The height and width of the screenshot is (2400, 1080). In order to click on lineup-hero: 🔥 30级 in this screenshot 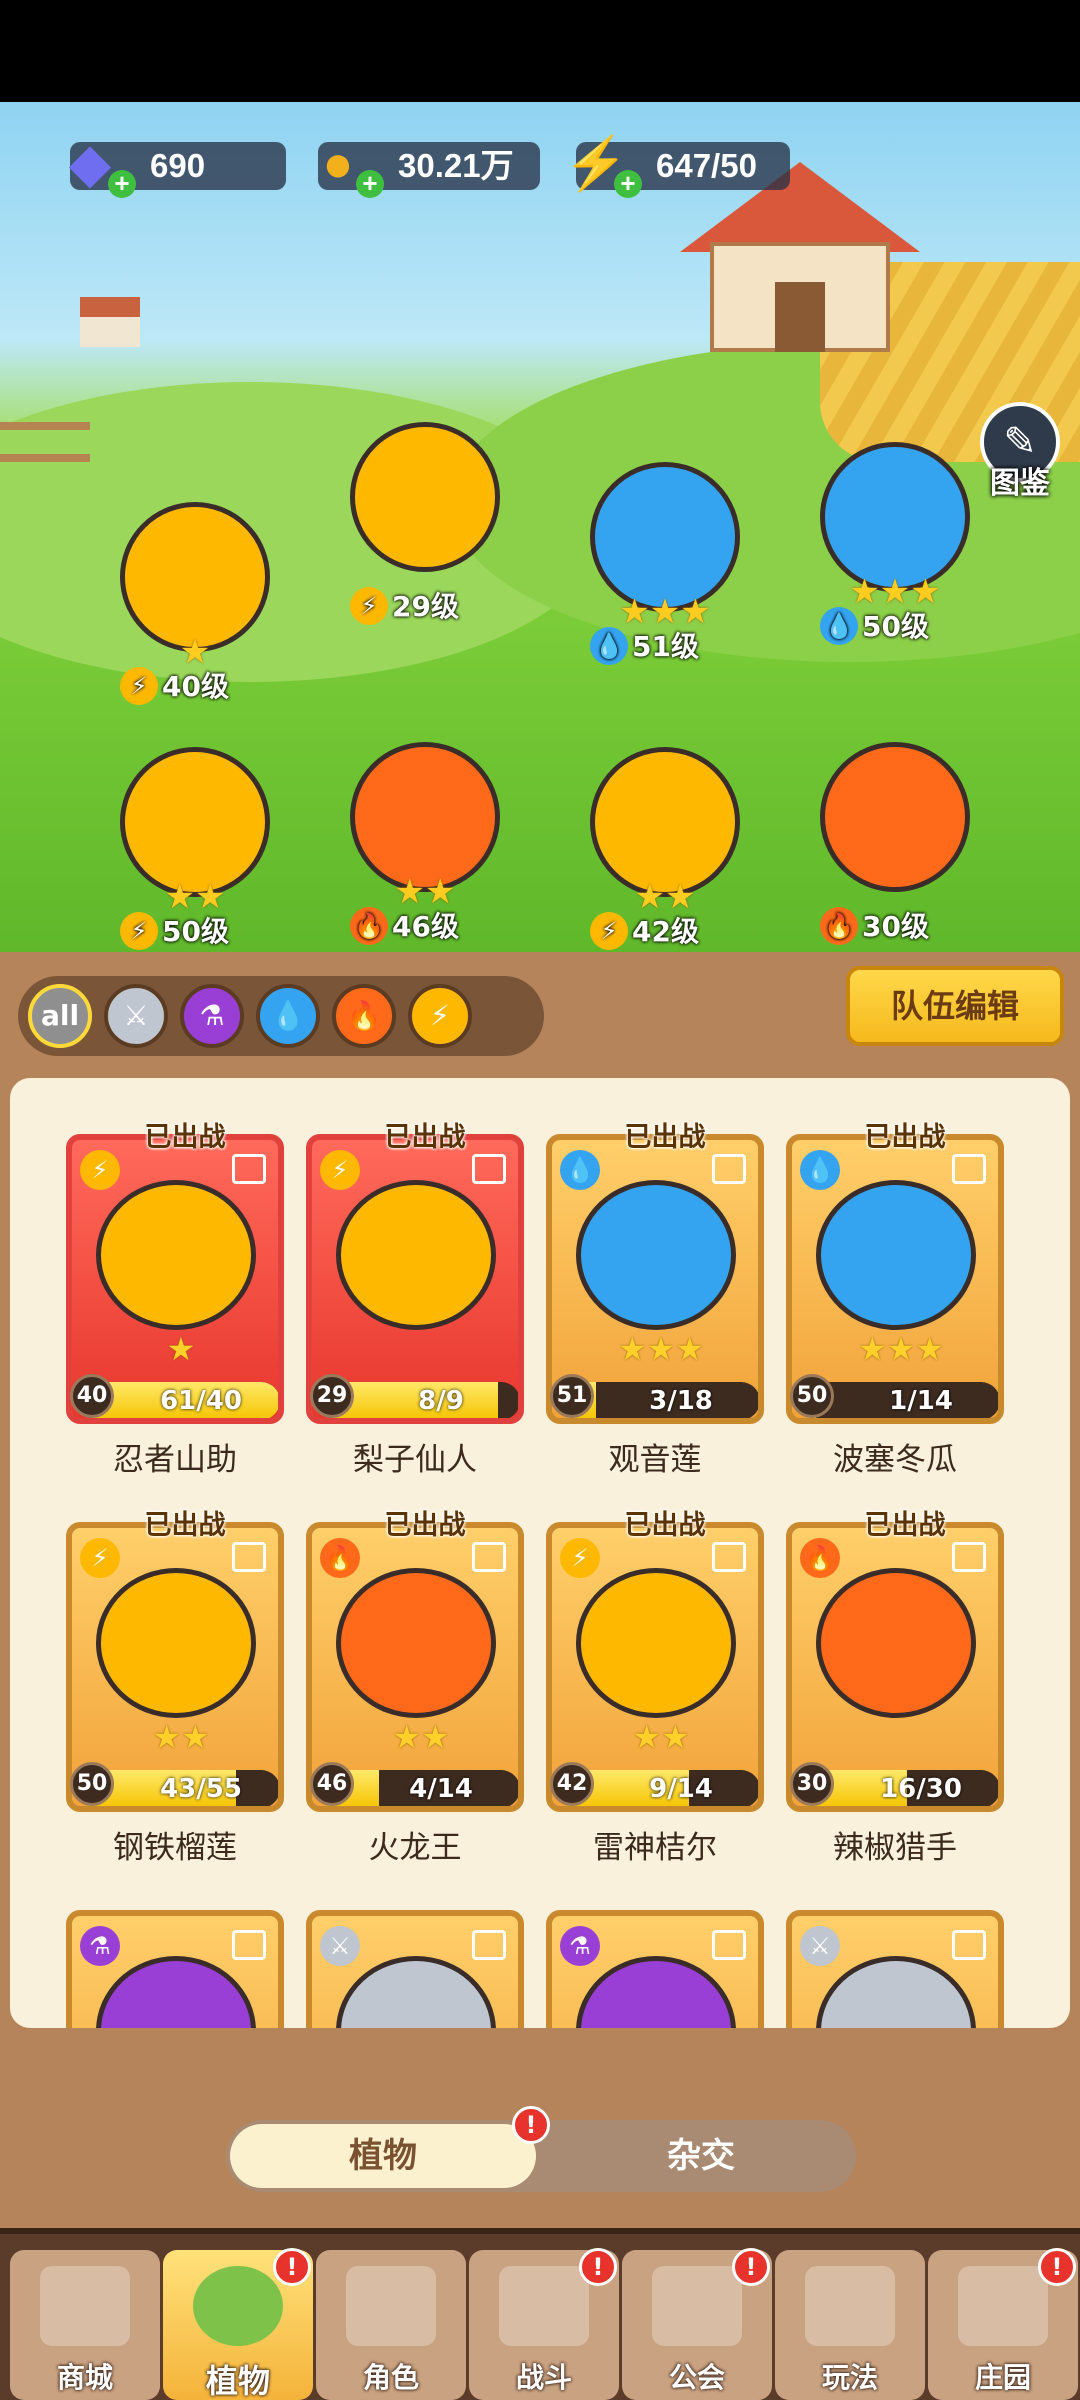, I will do `click(890, 847)`.